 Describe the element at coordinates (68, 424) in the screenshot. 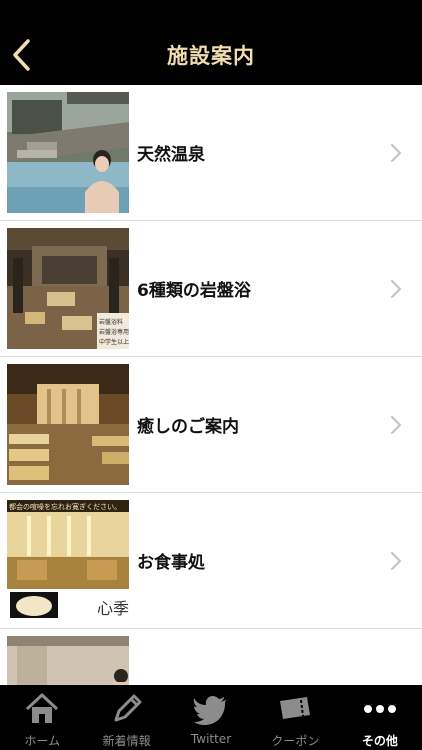

I see `relaxation-lounge-photo` at that location.